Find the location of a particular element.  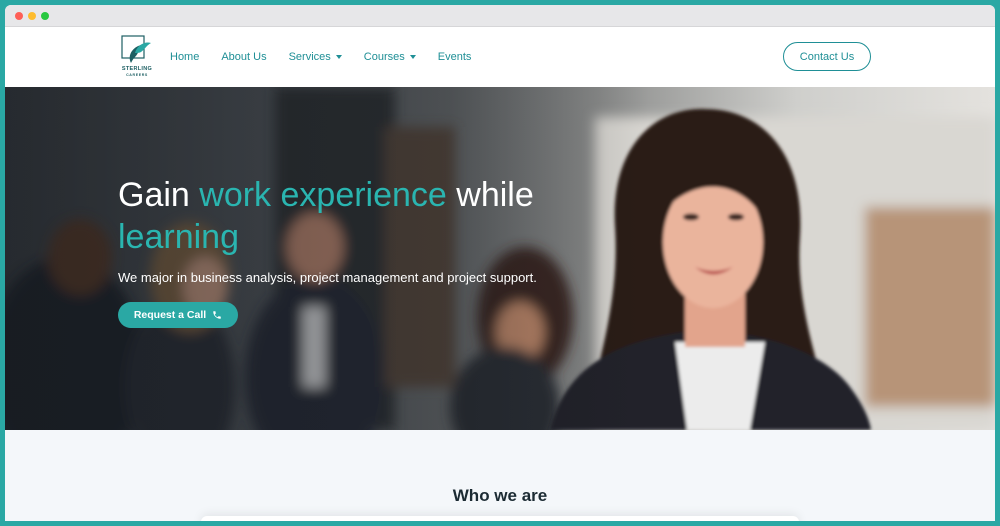

nav-services-label: Services is located at coordinates (309, 57).